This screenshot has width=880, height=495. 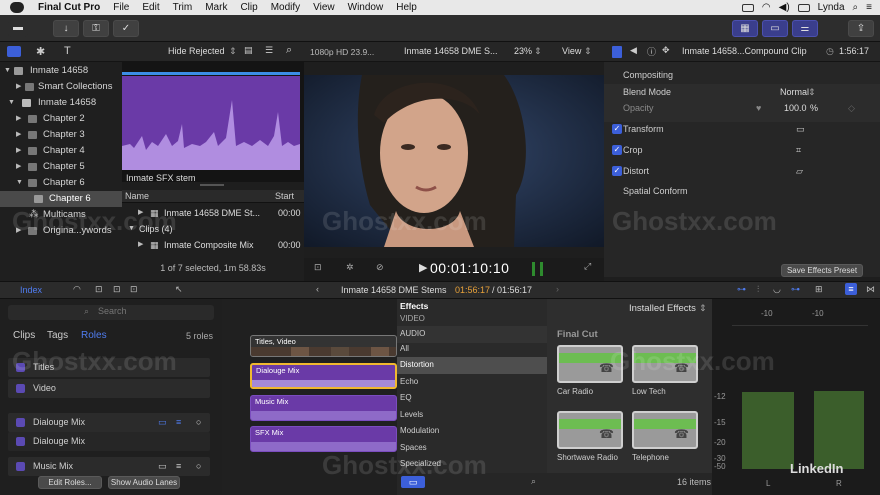 I want to click on audio-clip-thumbnail, so click(x=211, y=123).